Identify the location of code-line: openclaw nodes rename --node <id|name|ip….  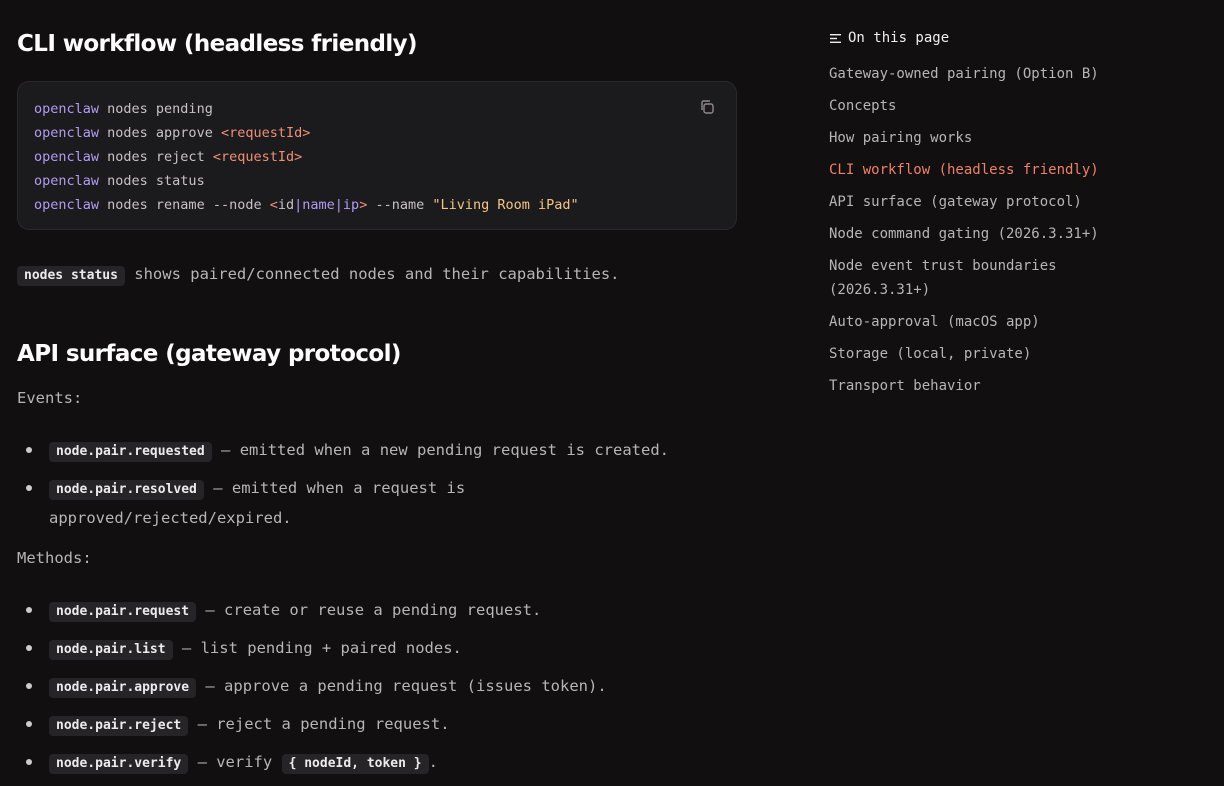
(306, 205).